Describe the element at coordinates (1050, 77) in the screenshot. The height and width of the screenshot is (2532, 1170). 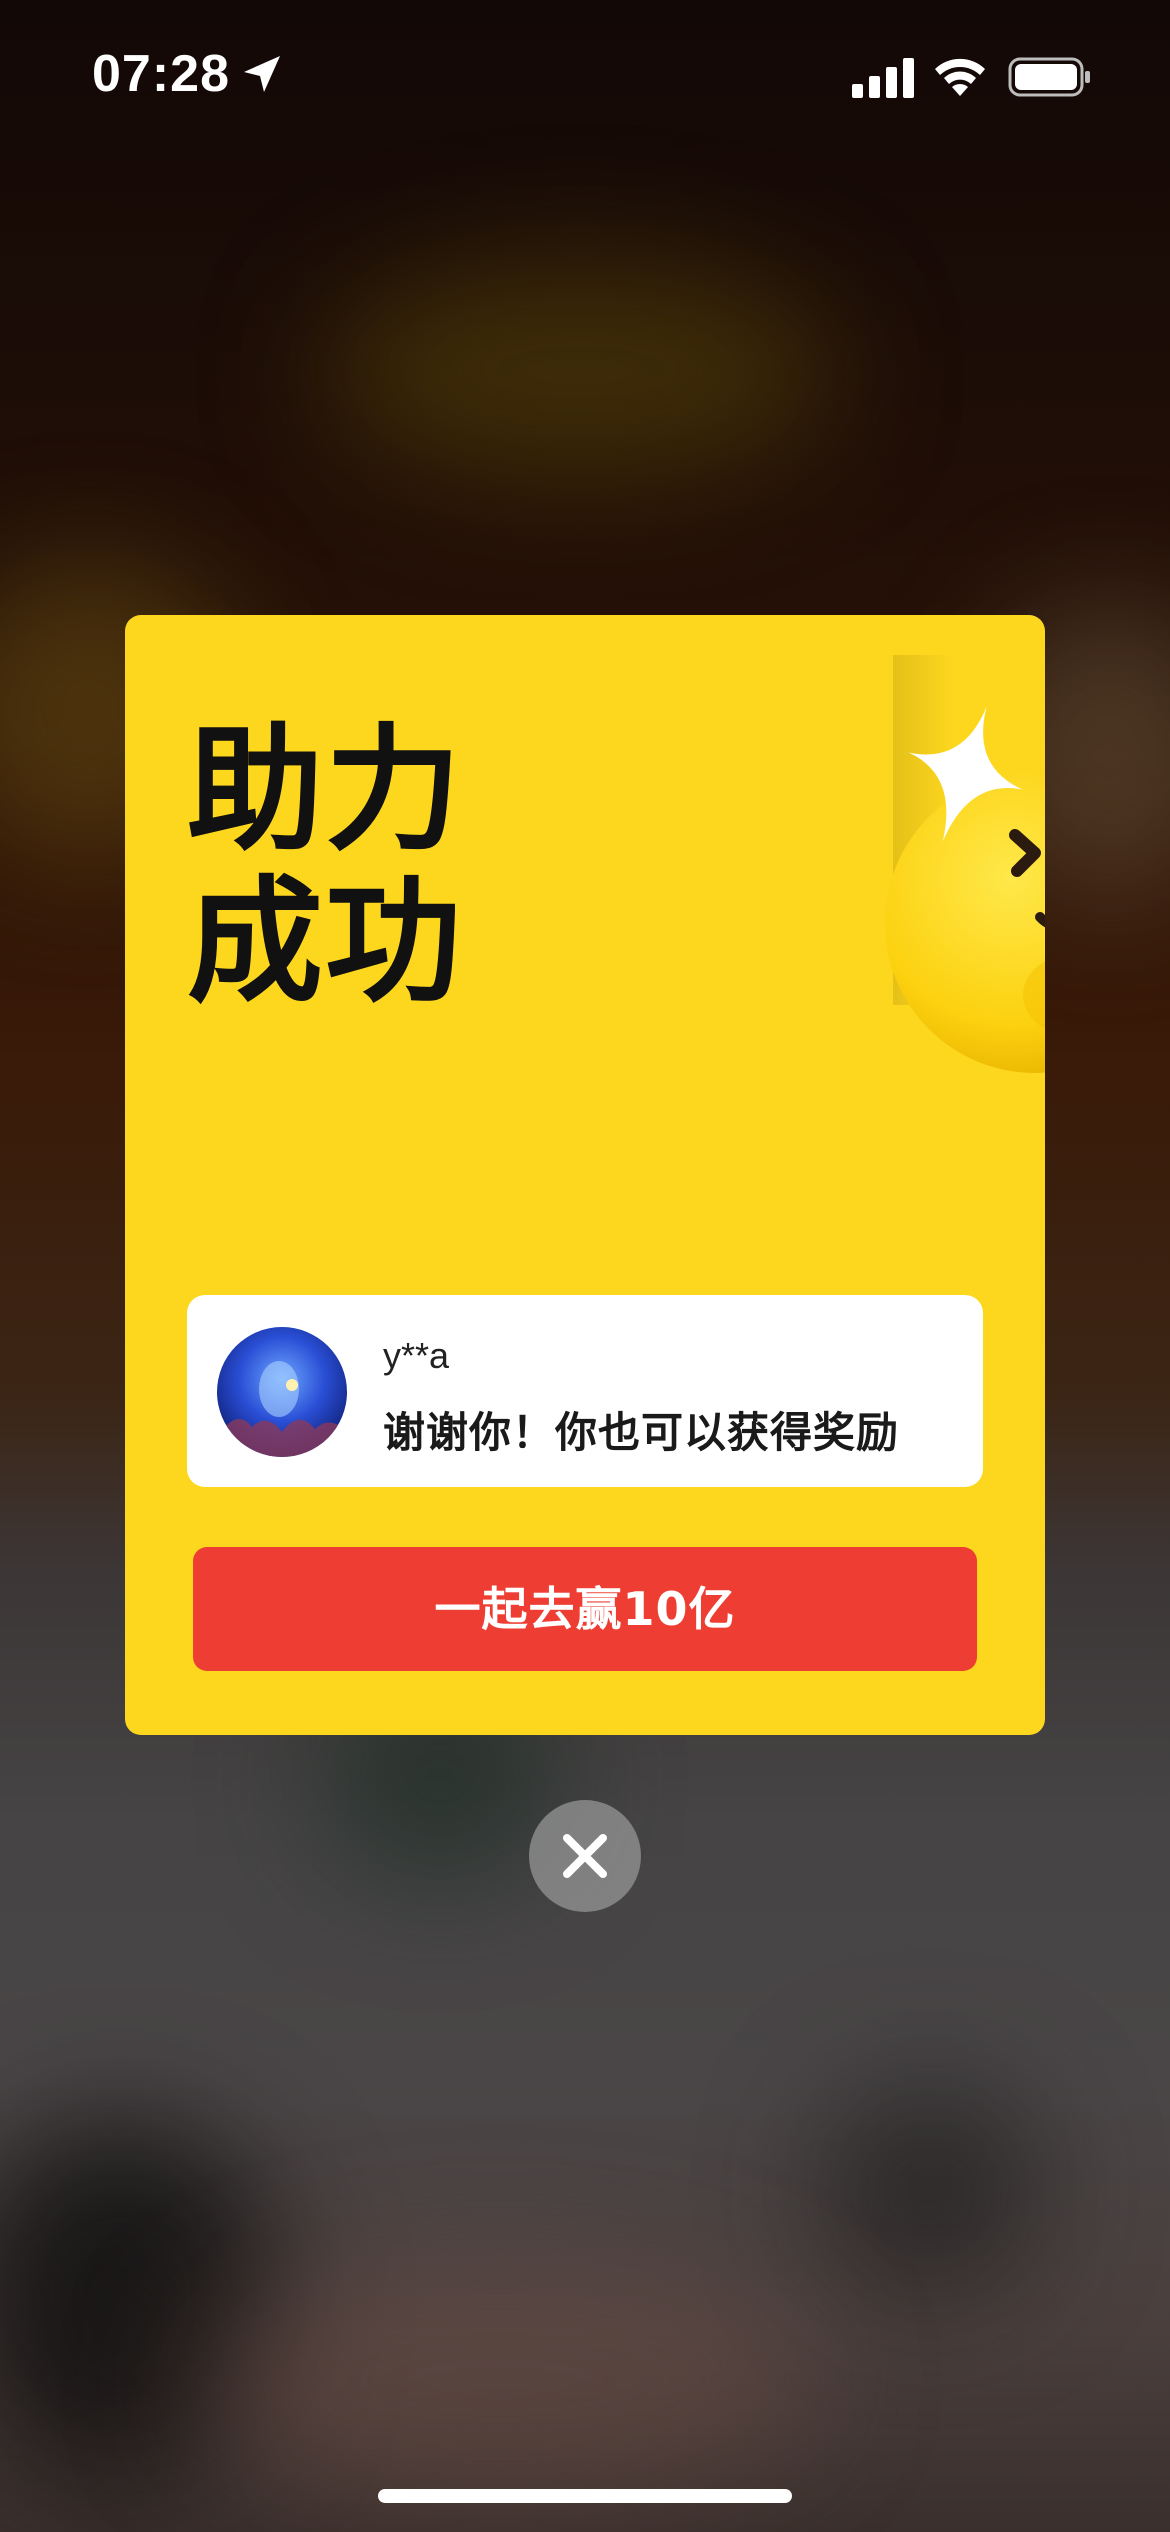
I see `battery-icon` at that location.